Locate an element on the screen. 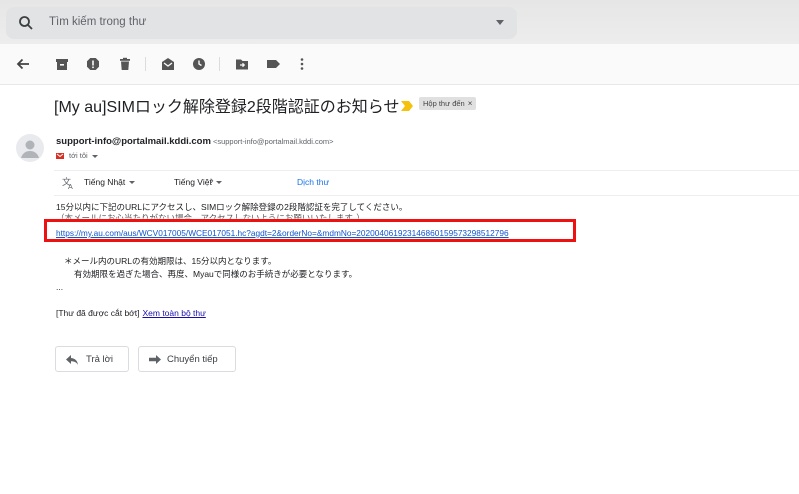 This screenshot has height=494, width=799. trimmed-notice: [Thư đã được cắt bớt] Xem toàn bộ thư is located at coordinates (131, 313).